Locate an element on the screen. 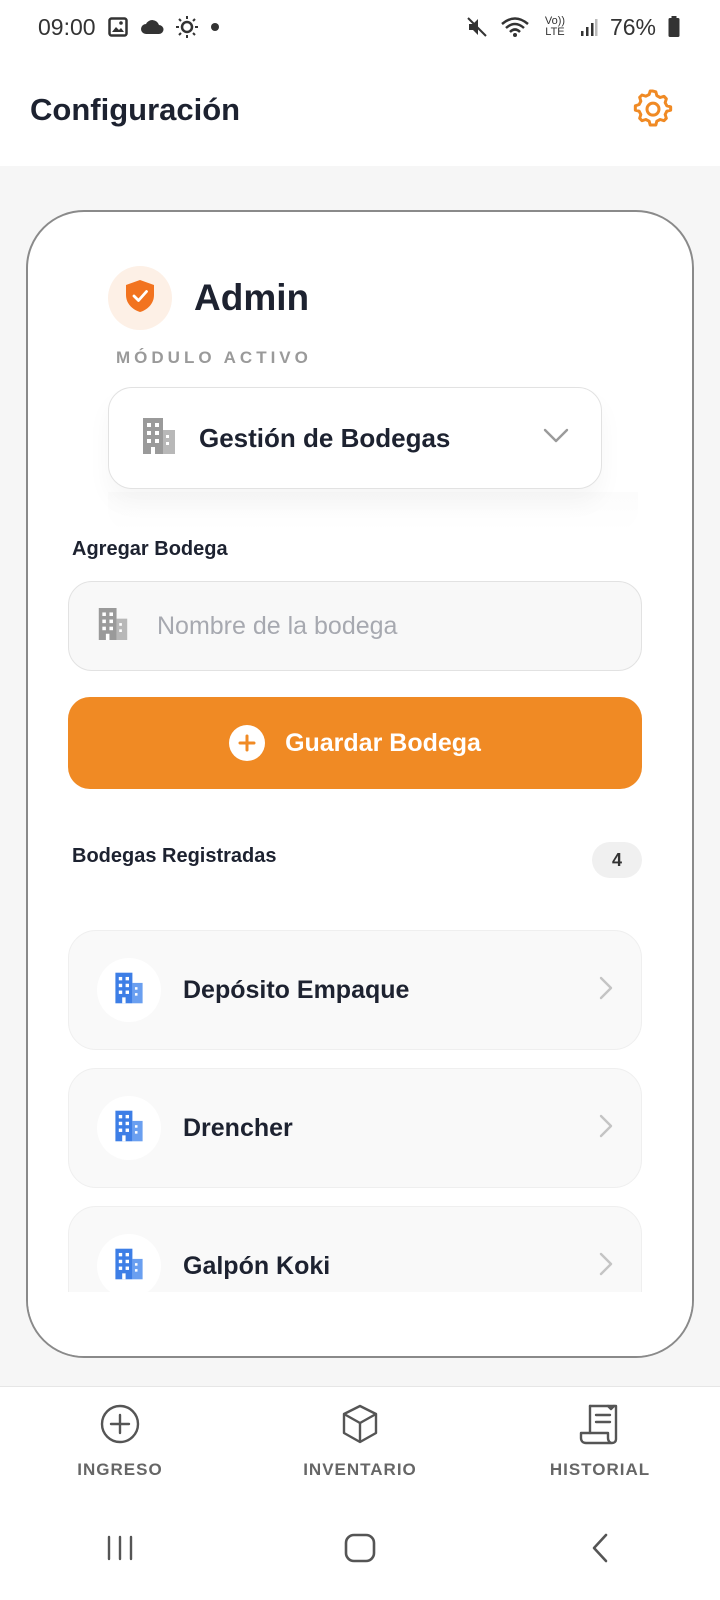 The height and width of the screenshot is (1600, 720). warehouse-name: Galpón Koki is located at coordinates (257, 1265).